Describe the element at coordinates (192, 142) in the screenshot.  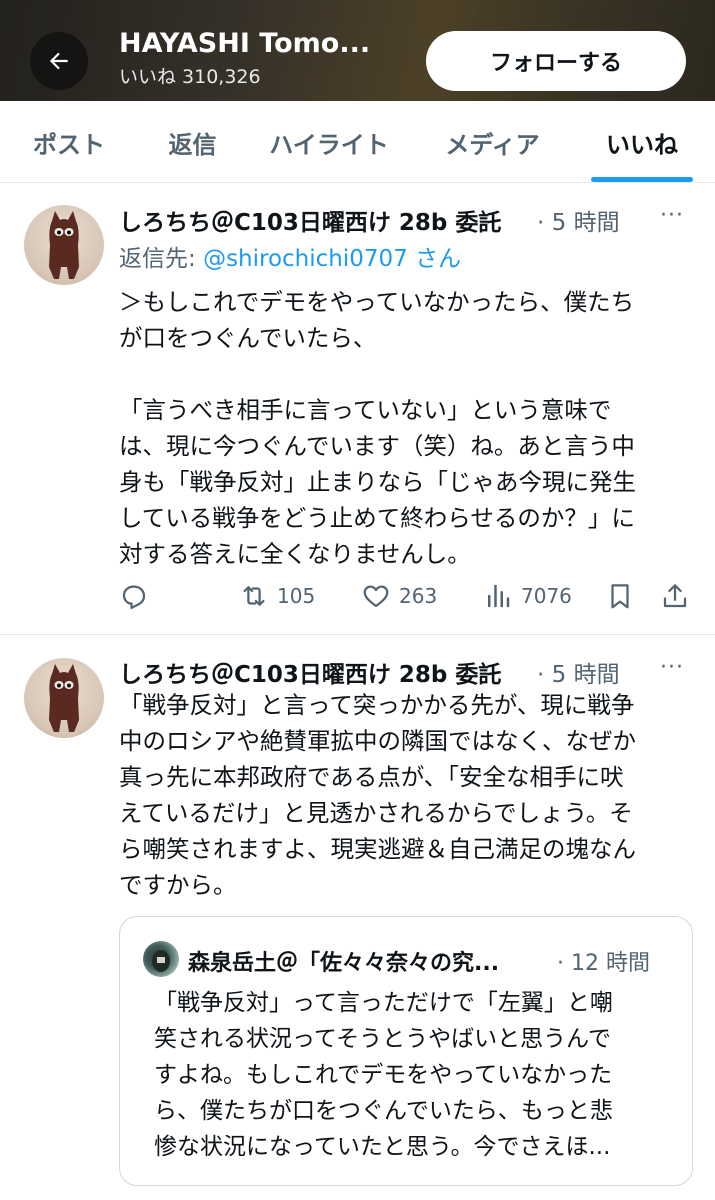
I see `tab-replies: 返信` at that location.